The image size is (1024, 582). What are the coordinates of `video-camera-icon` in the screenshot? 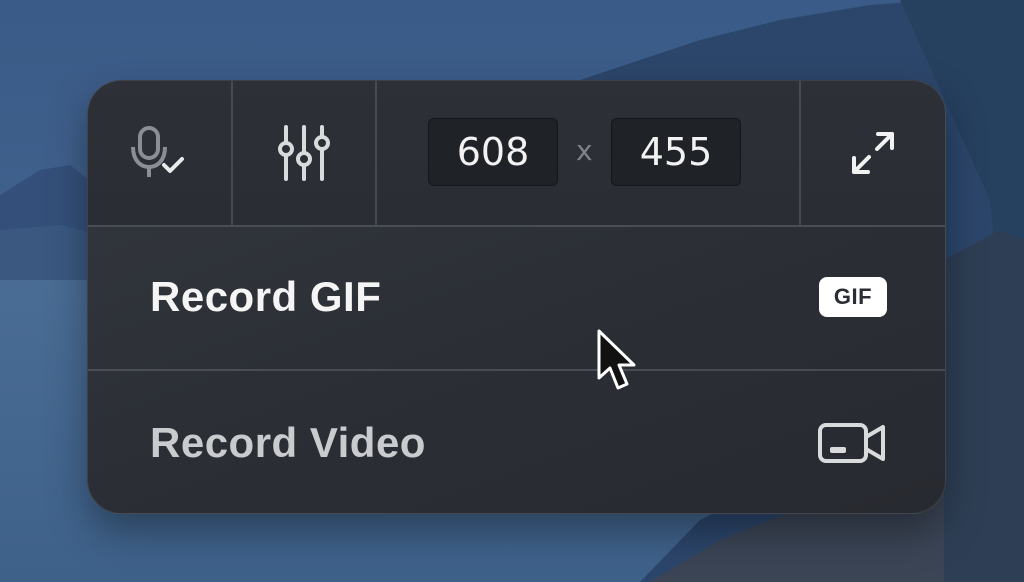 It's located at (851, 443).